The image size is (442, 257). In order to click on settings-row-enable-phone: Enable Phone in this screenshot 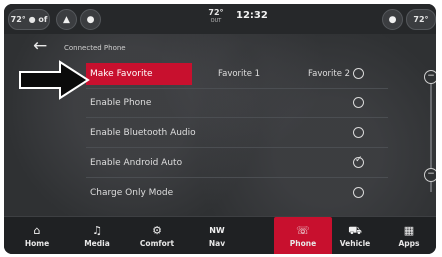, I will do `click(236, 105)`.